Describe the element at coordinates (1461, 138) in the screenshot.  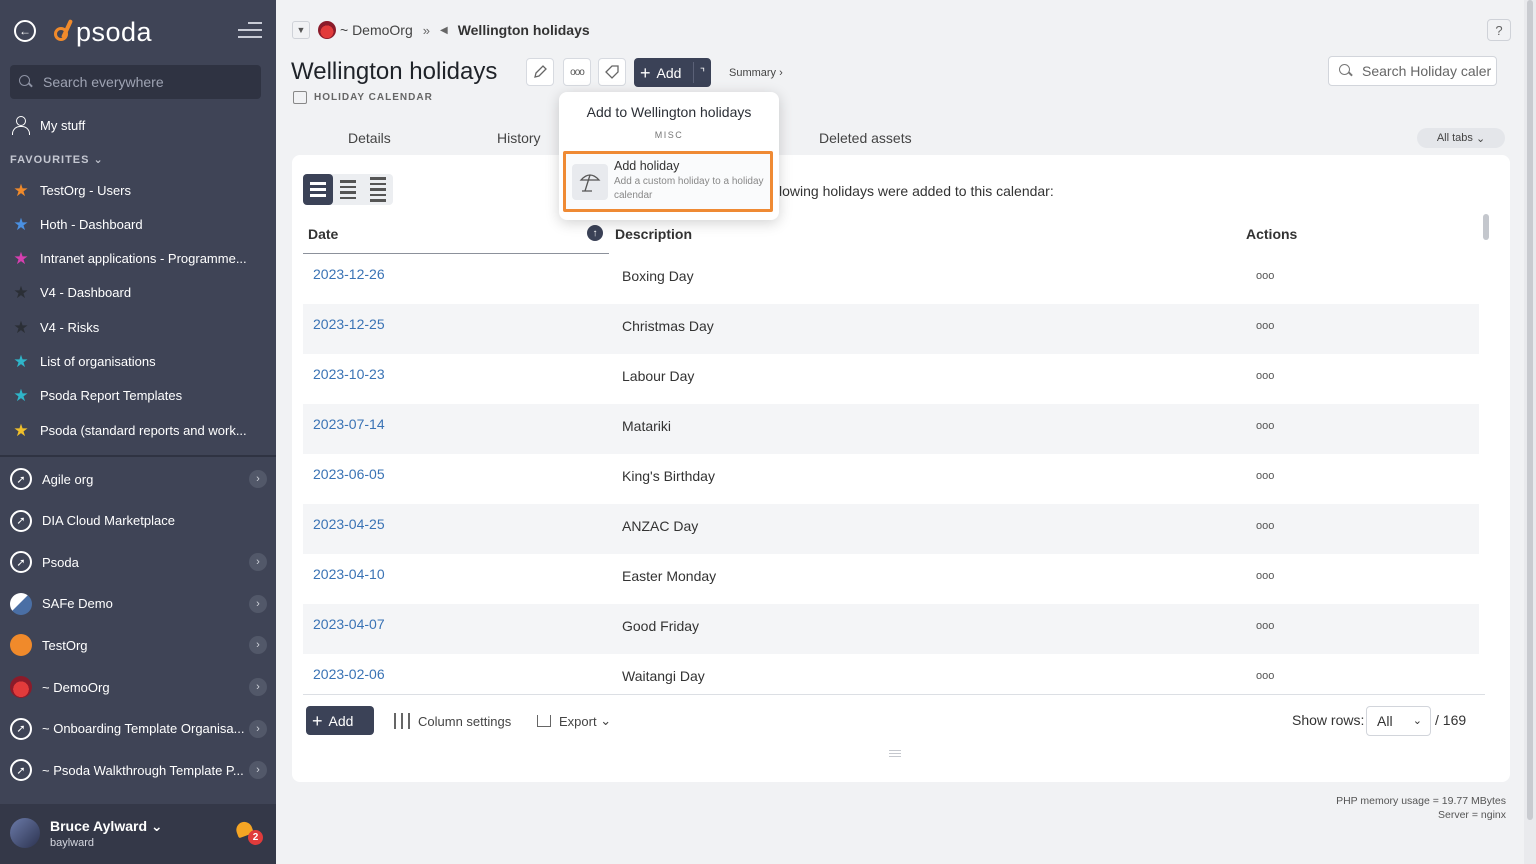
I see `all-tabs-dropdown: All tabs ⌄` at that location.